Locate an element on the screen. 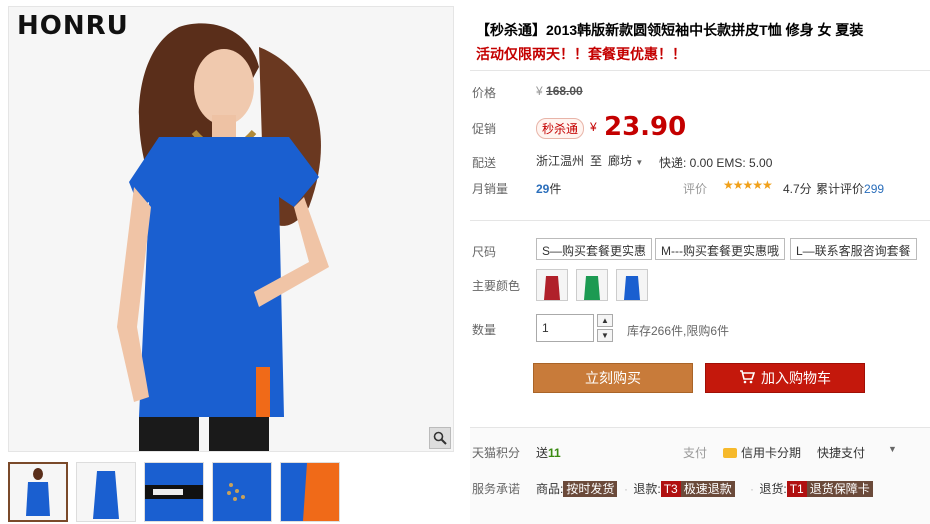 Image resolution: width=930 pixels, height=524 pixels. points-value: 送11 is located at coordinates (548, 453).